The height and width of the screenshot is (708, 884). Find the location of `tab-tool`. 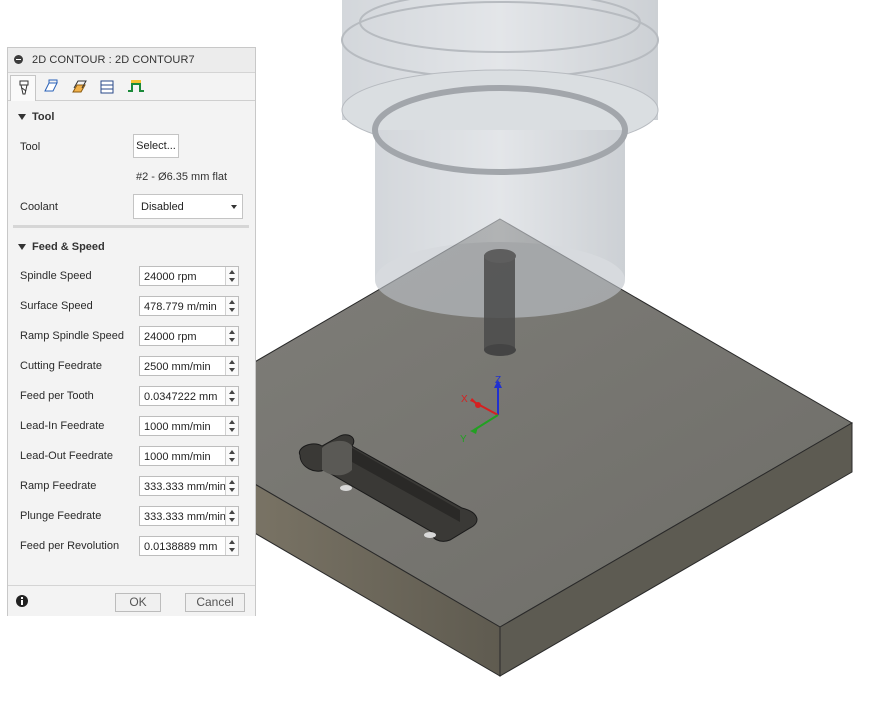

tab-tool is located at coordinates (23, 88).